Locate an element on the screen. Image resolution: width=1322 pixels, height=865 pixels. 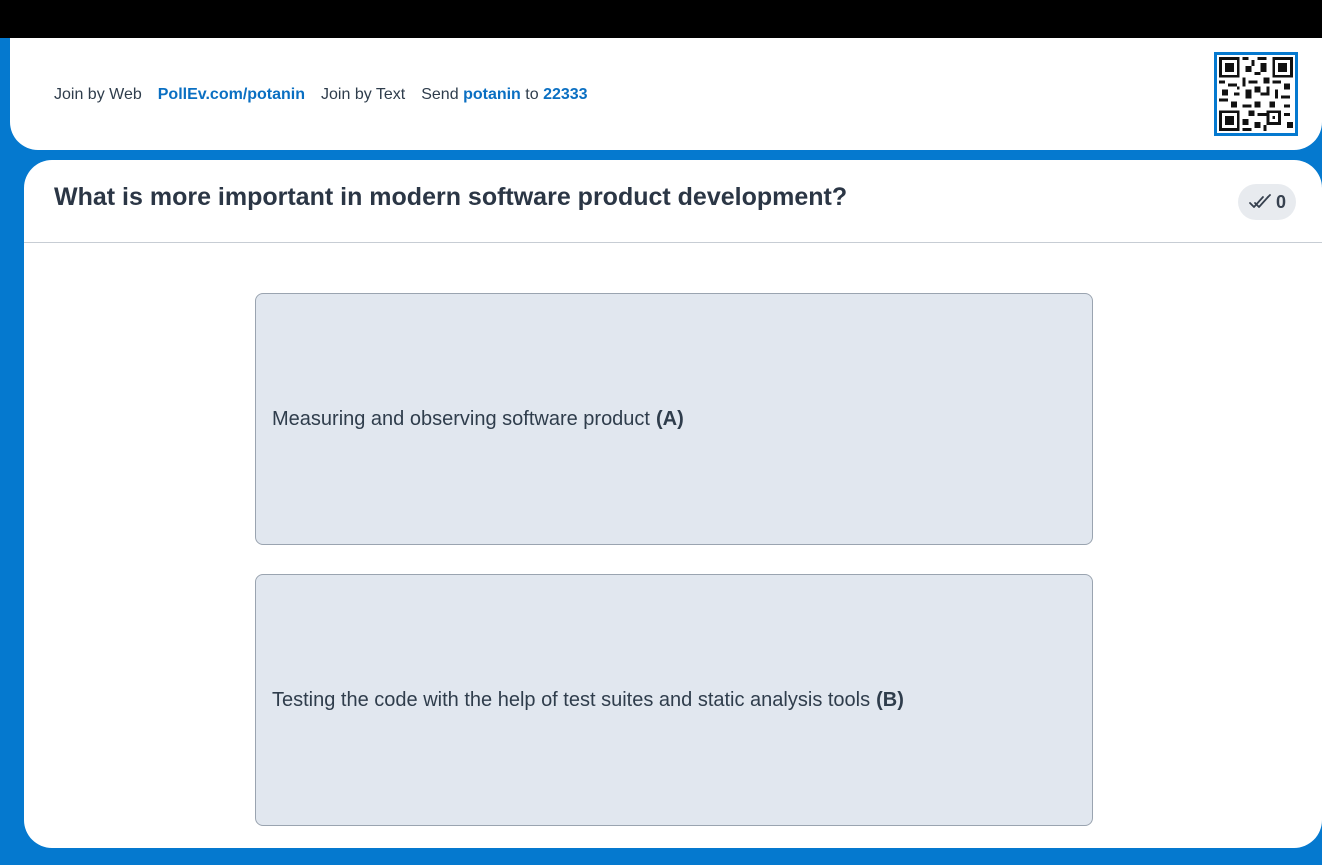
header-divider is located at coordinates (673, 242).